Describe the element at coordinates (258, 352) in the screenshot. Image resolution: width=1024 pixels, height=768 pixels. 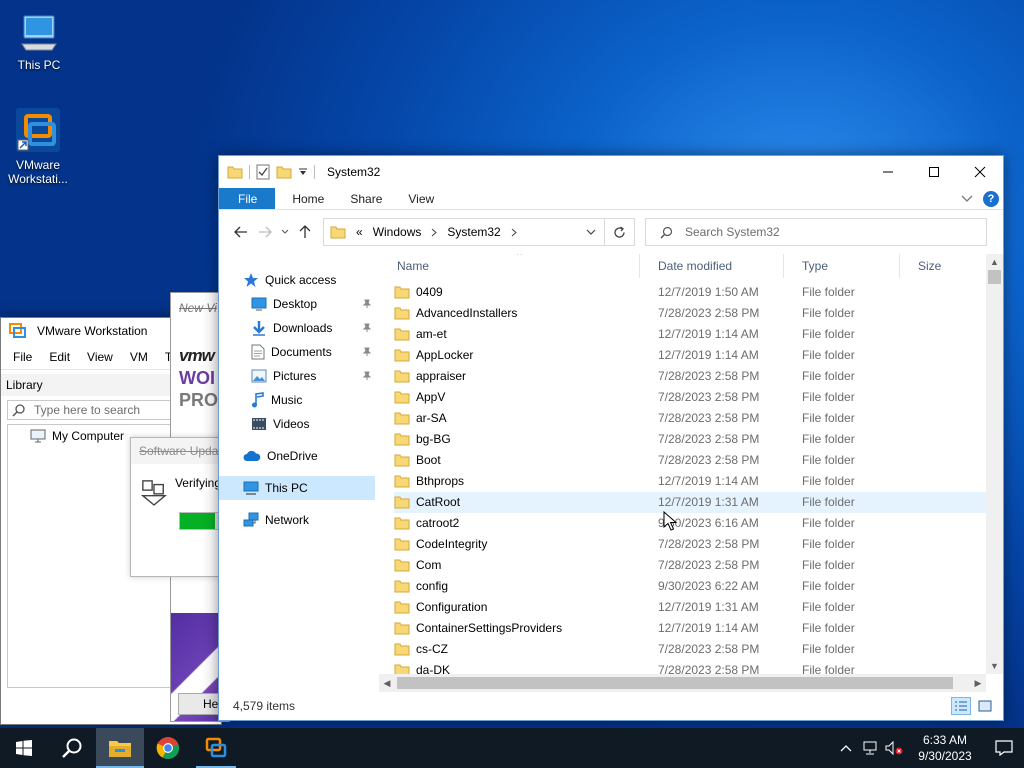
I see `documents-icon` at that location.